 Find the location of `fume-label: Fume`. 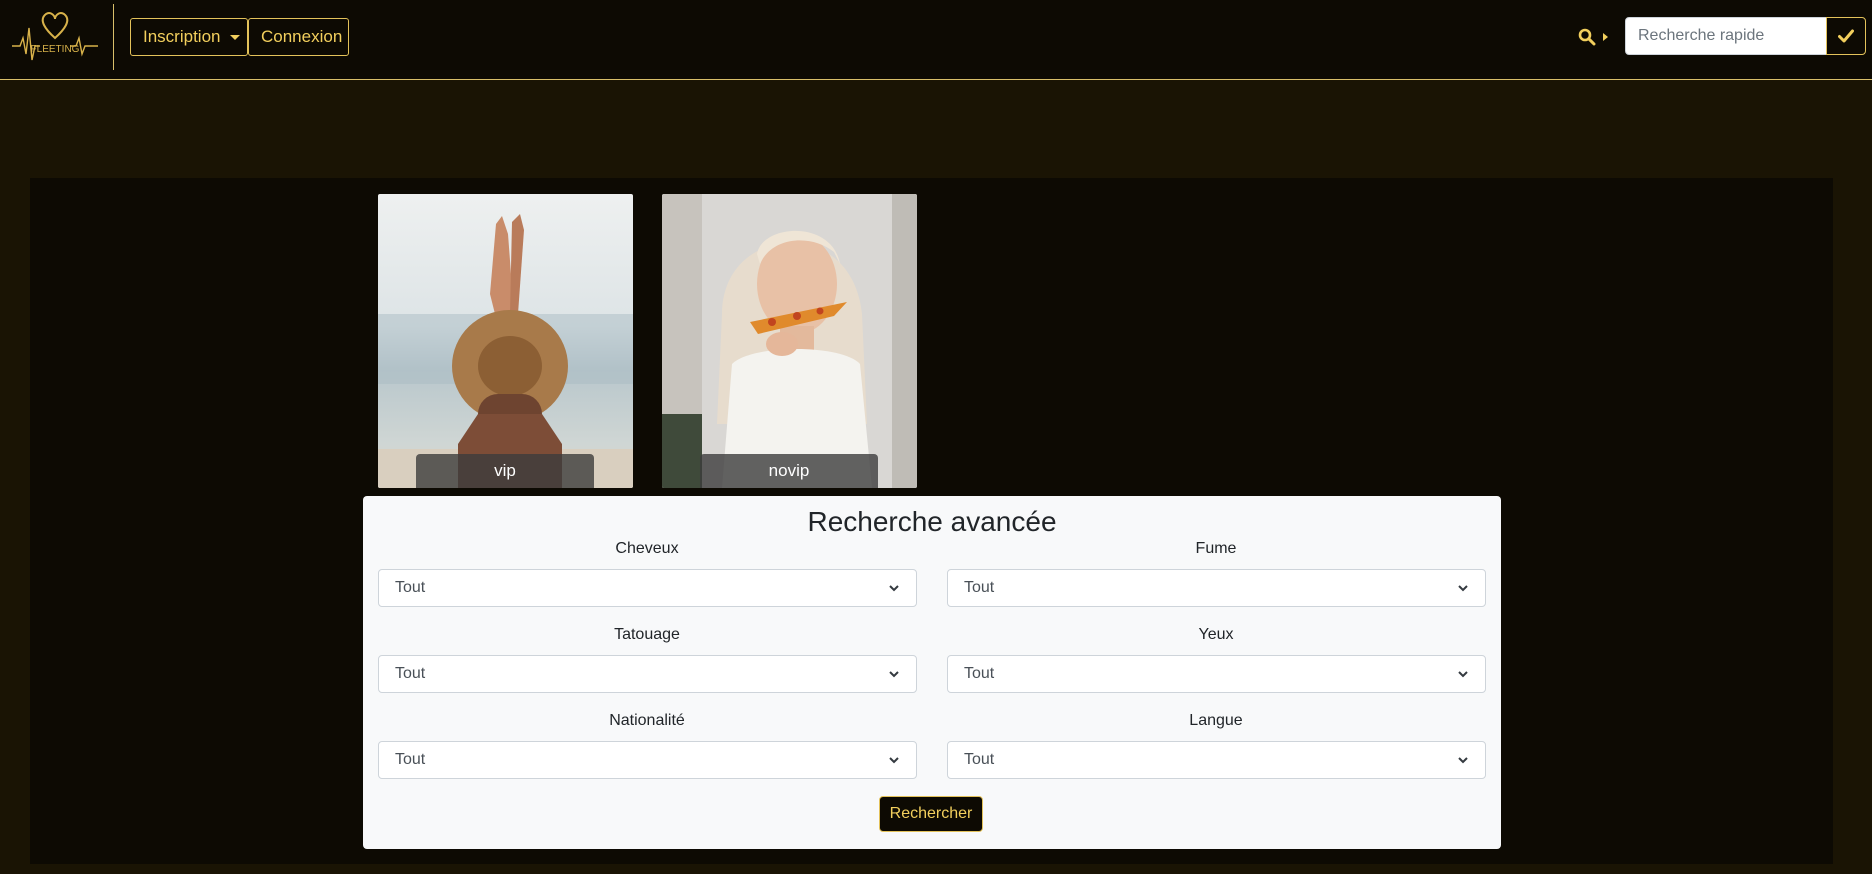

fume-label: Fume is located at coordinates (1216, 548).